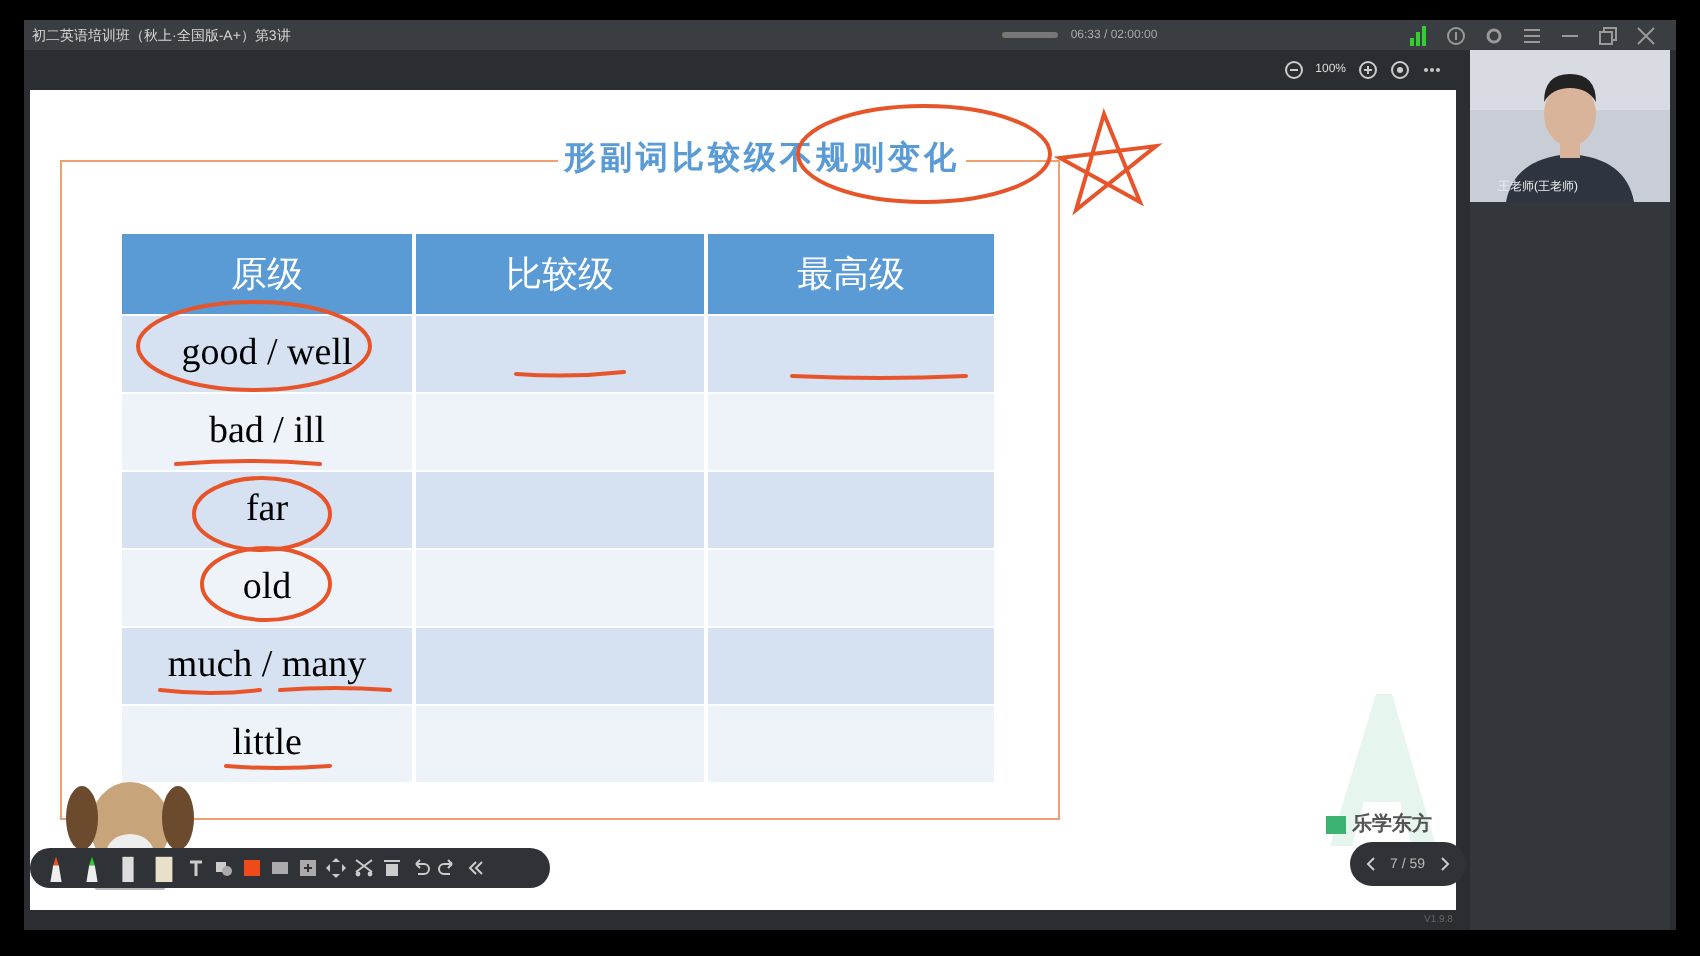 The height and width of the screenshot is (956, 1700). What do you see at coordinates (268, 588) in the screenshot?
I see `table-cell: old` at bounding box center [268, 588].